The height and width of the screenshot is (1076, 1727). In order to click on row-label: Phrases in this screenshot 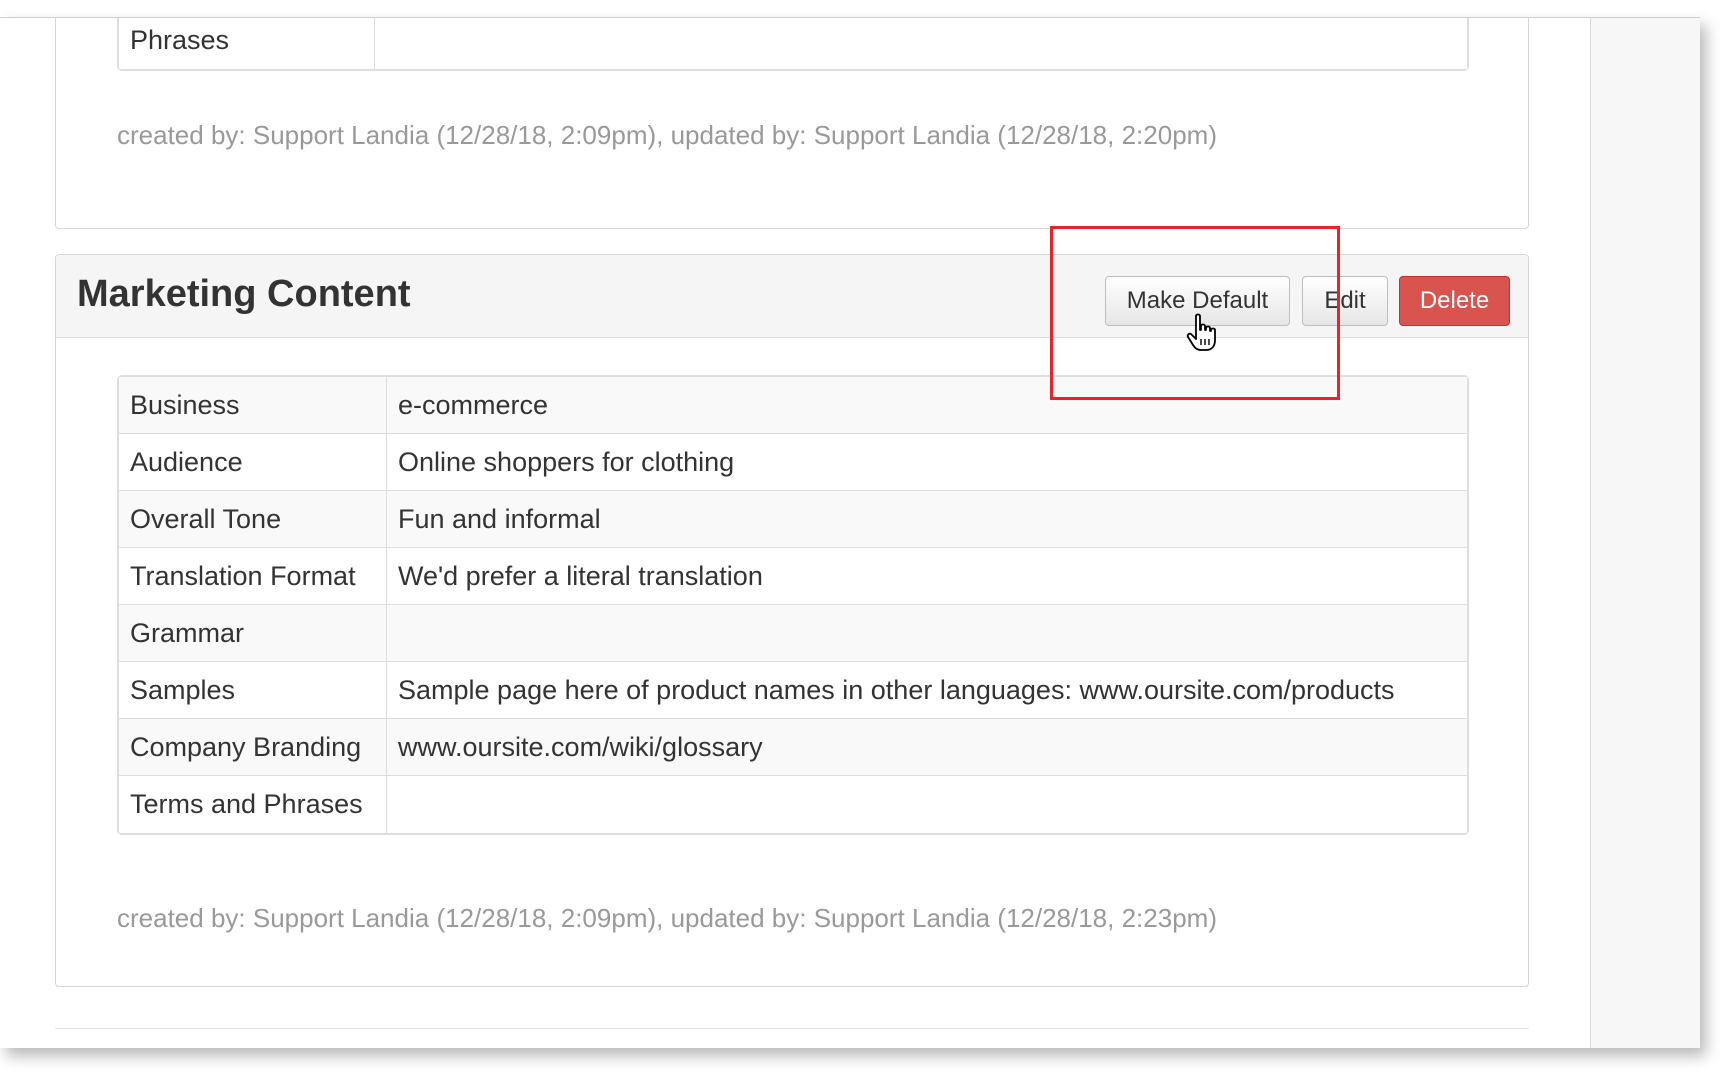, I will do `click(247, 43)`.